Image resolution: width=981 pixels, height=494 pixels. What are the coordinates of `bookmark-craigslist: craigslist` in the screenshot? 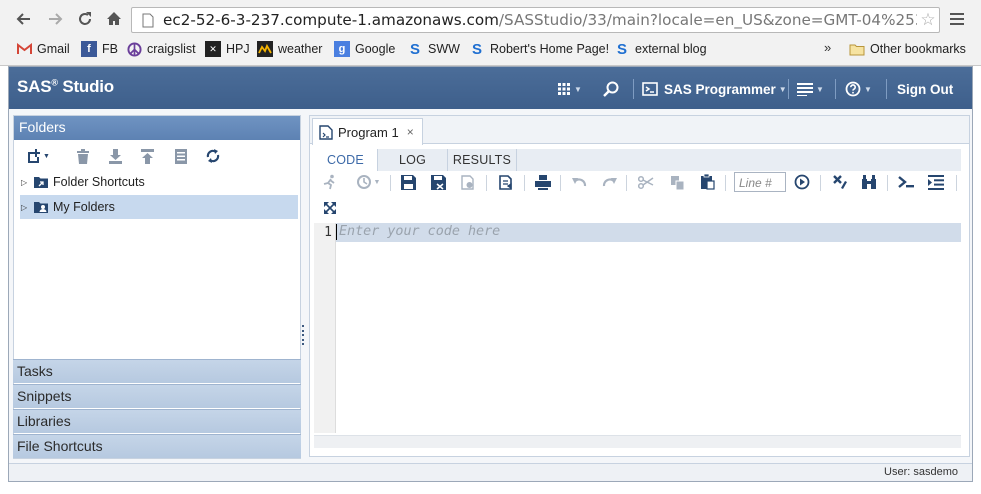 It's located at (161, 49).